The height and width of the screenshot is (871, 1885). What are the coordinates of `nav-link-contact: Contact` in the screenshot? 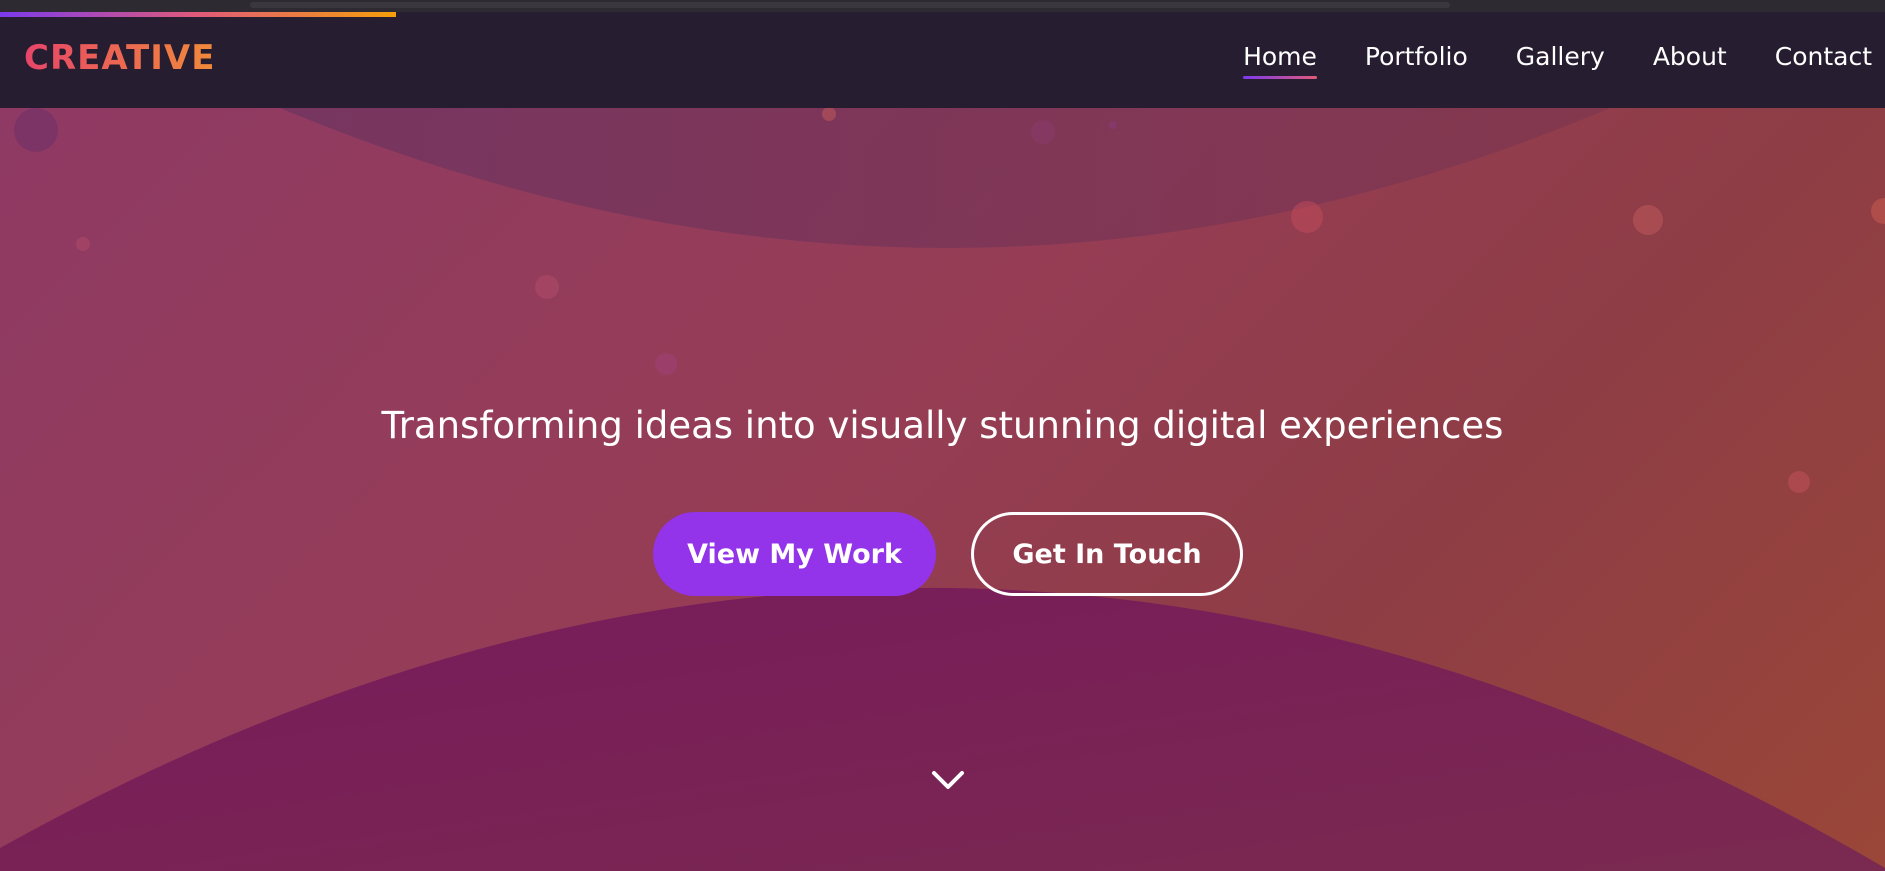 It's located at (1823, 60).